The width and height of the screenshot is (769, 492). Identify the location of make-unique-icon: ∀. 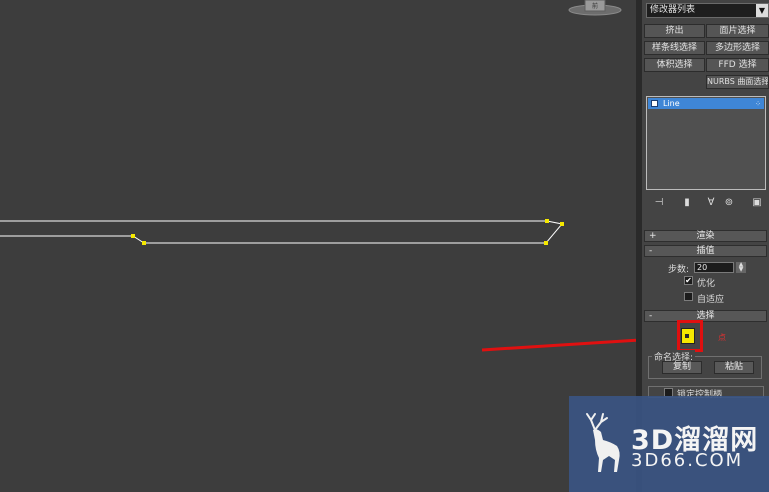
(711, 203).